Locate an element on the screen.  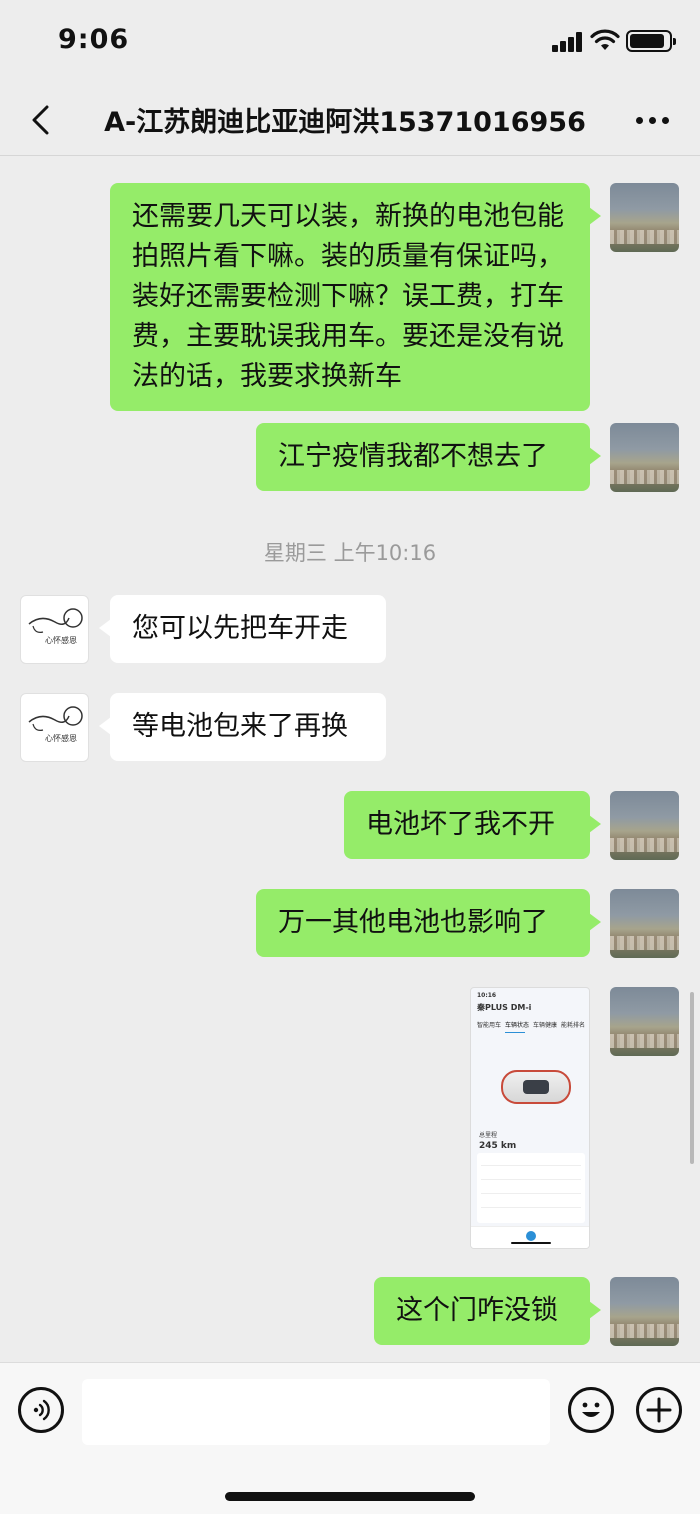
wifi-icon is located at coordinates (605, 39).